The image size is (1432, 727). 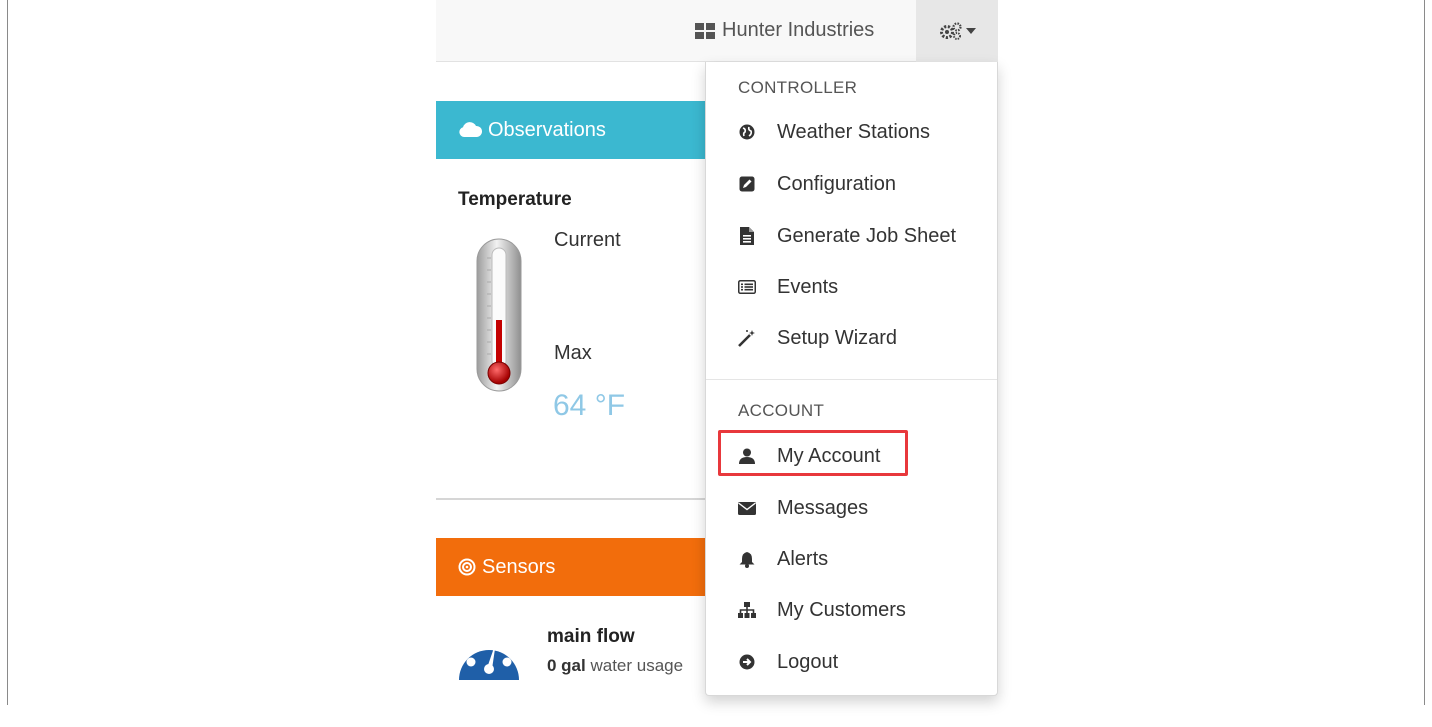 I want to click on bell-icon, so click(x=747, y=559).